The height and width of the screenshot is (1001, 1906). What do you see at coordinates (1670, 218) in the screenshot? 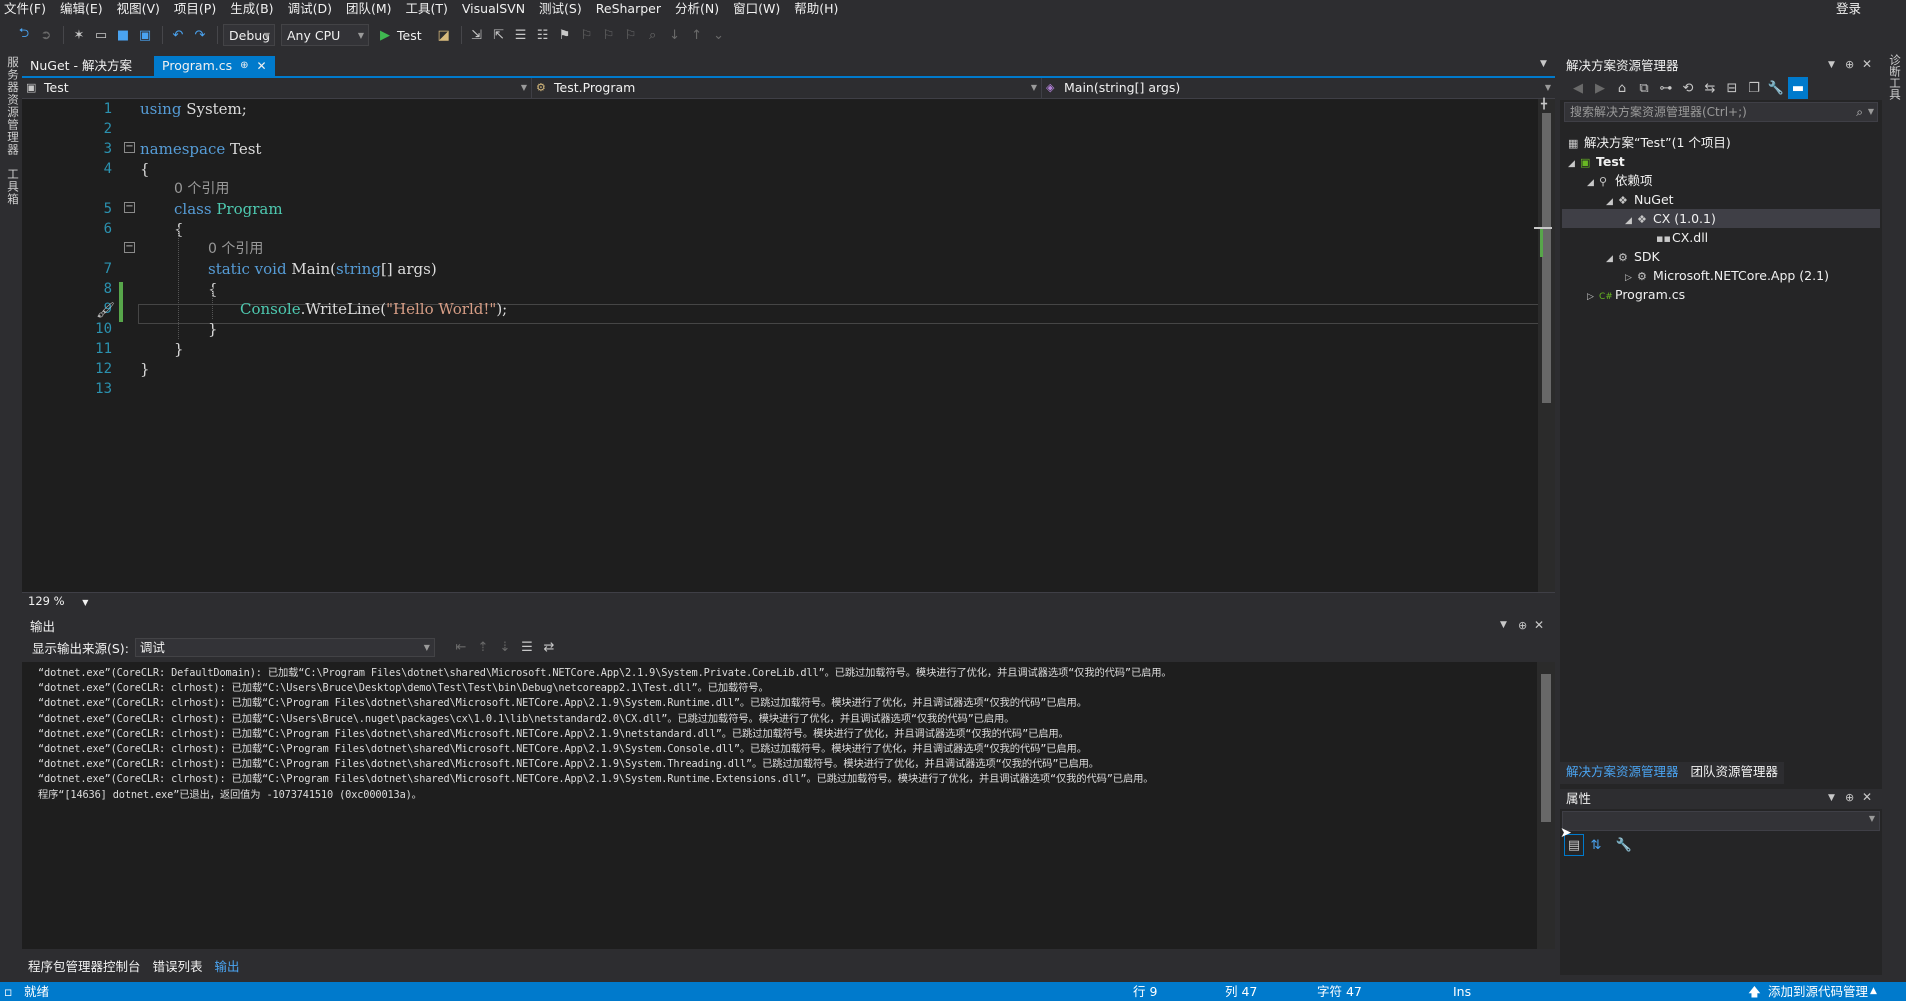
I see `tree-item-cx-package: ◢ ❖ CX (1.0.1)` at bounding box center [1670, 218].